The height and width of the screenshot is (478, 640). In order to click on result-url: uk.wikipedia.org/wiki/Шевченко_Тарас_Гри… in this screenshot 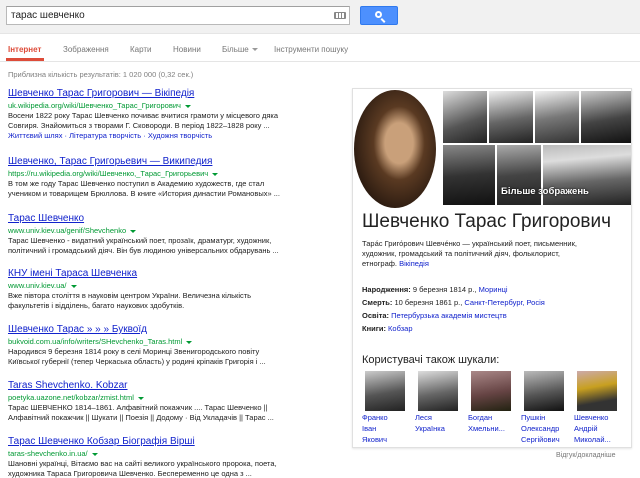, I will do `click(173, 106)`.